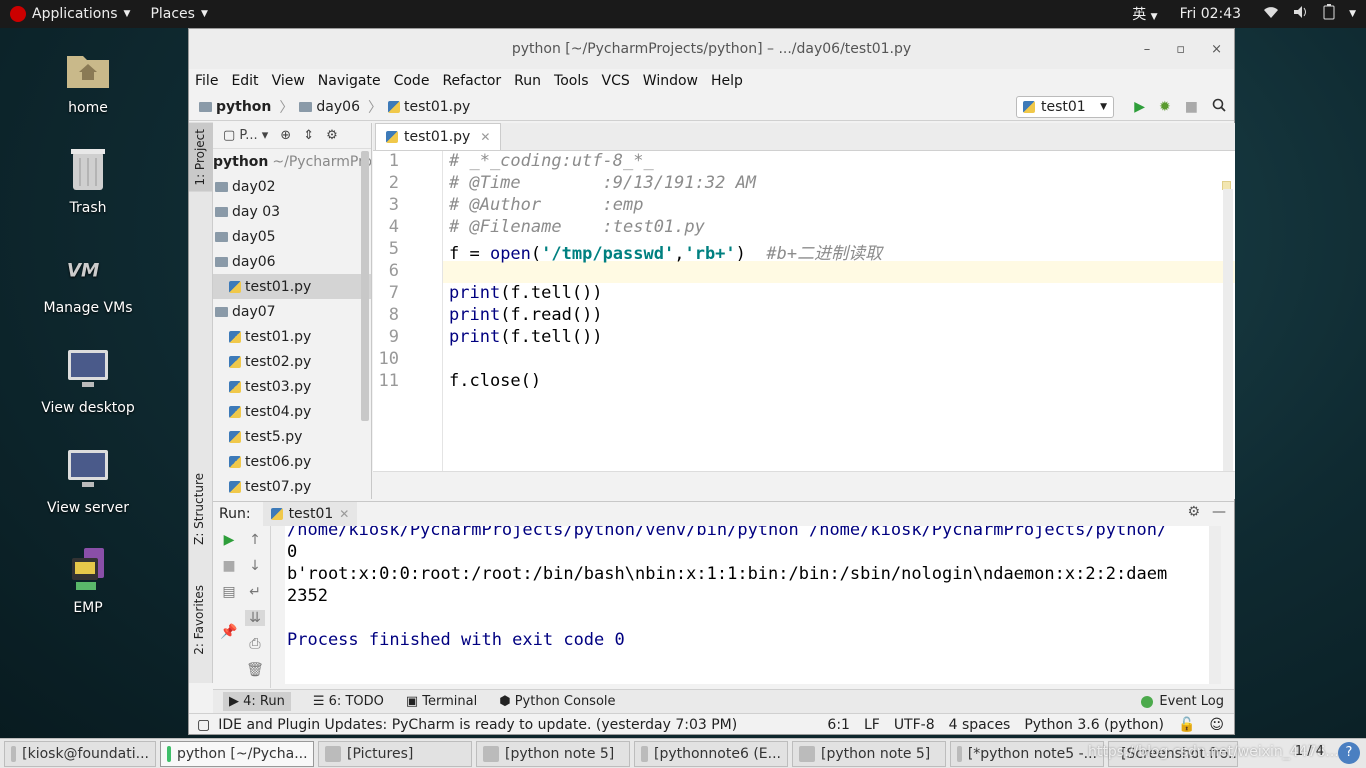 The width and height of the screenshot is (1366, 768). I want to click on maximize-button: ▫, so click(1180, 49).